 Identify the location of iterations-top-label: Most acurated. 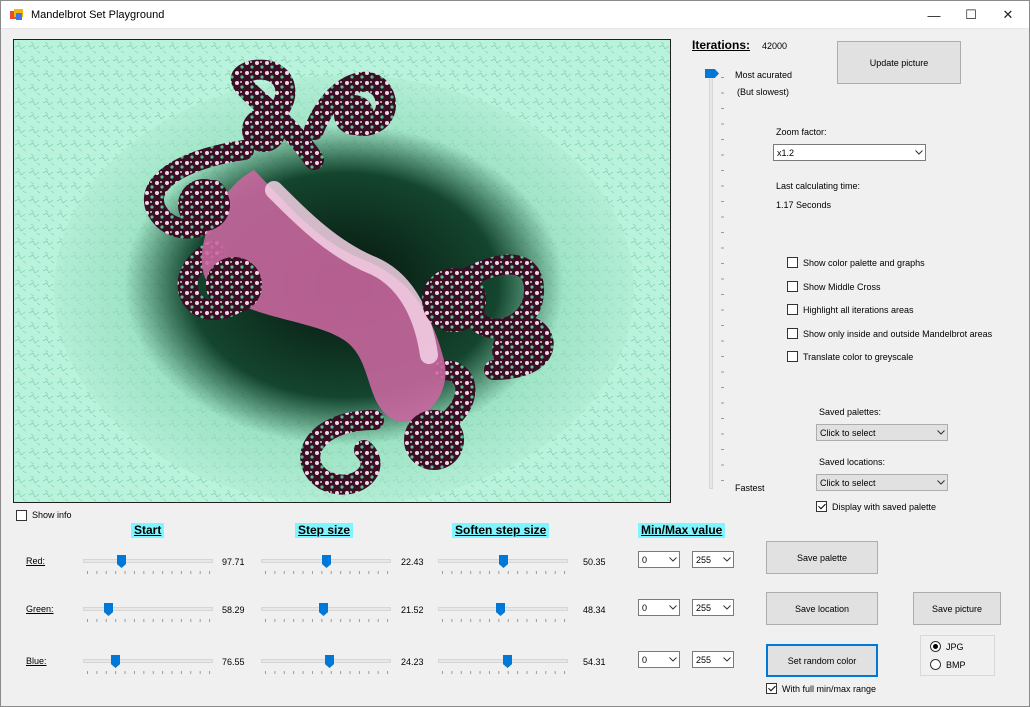
(764, 75).